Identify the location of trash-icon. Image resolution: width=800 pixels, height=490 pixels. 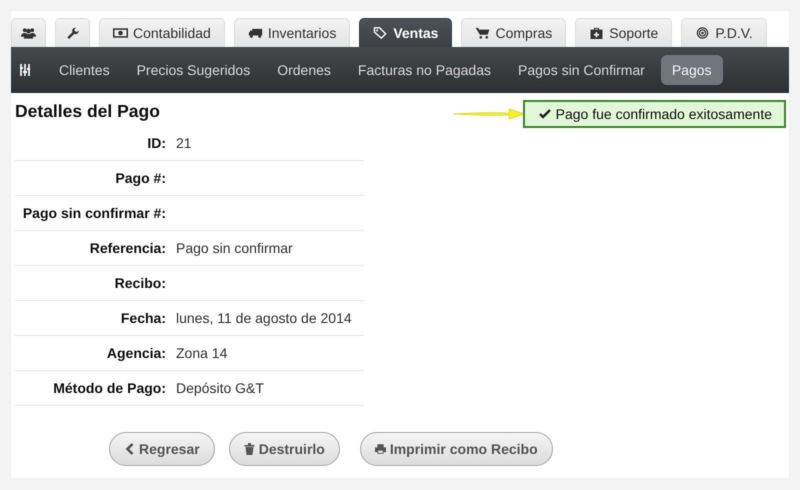
(249, 449).